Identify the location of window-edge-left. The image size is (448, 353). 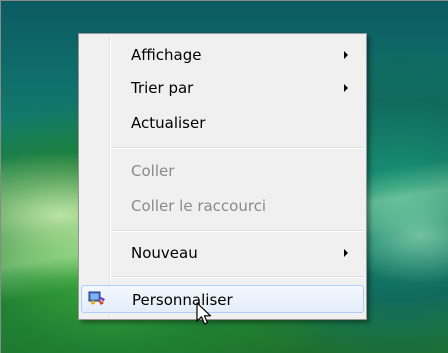
(0, 176).